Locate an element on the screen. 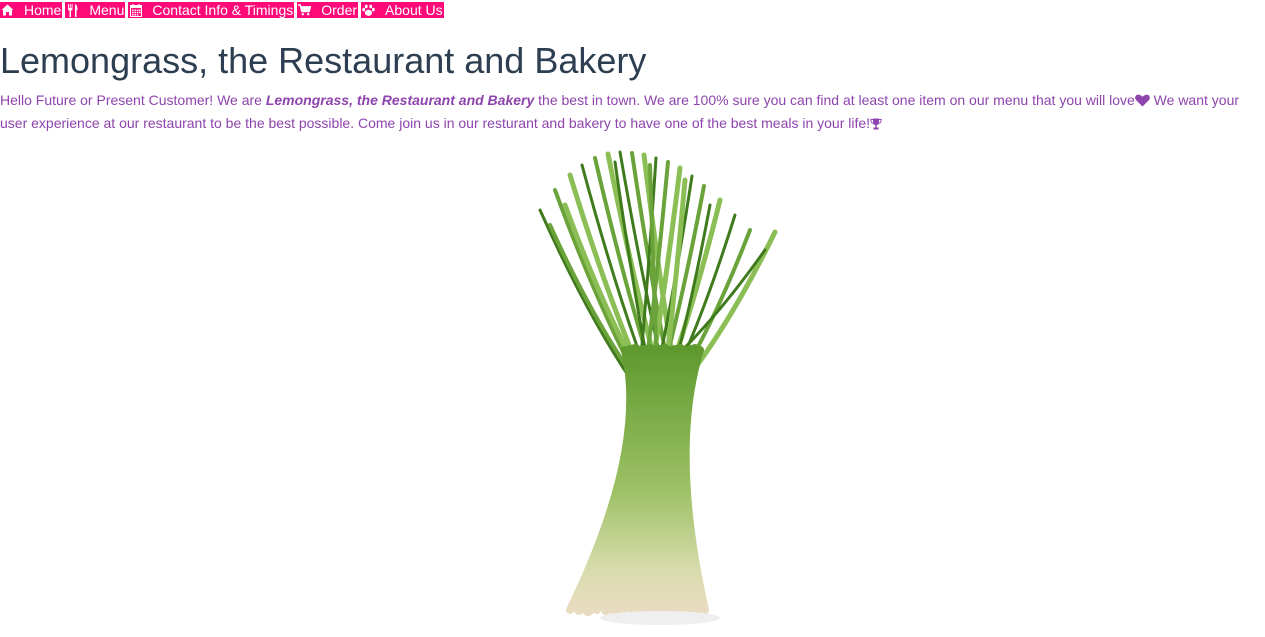  nav-home-label: Home is located at coordinates (43, 10).